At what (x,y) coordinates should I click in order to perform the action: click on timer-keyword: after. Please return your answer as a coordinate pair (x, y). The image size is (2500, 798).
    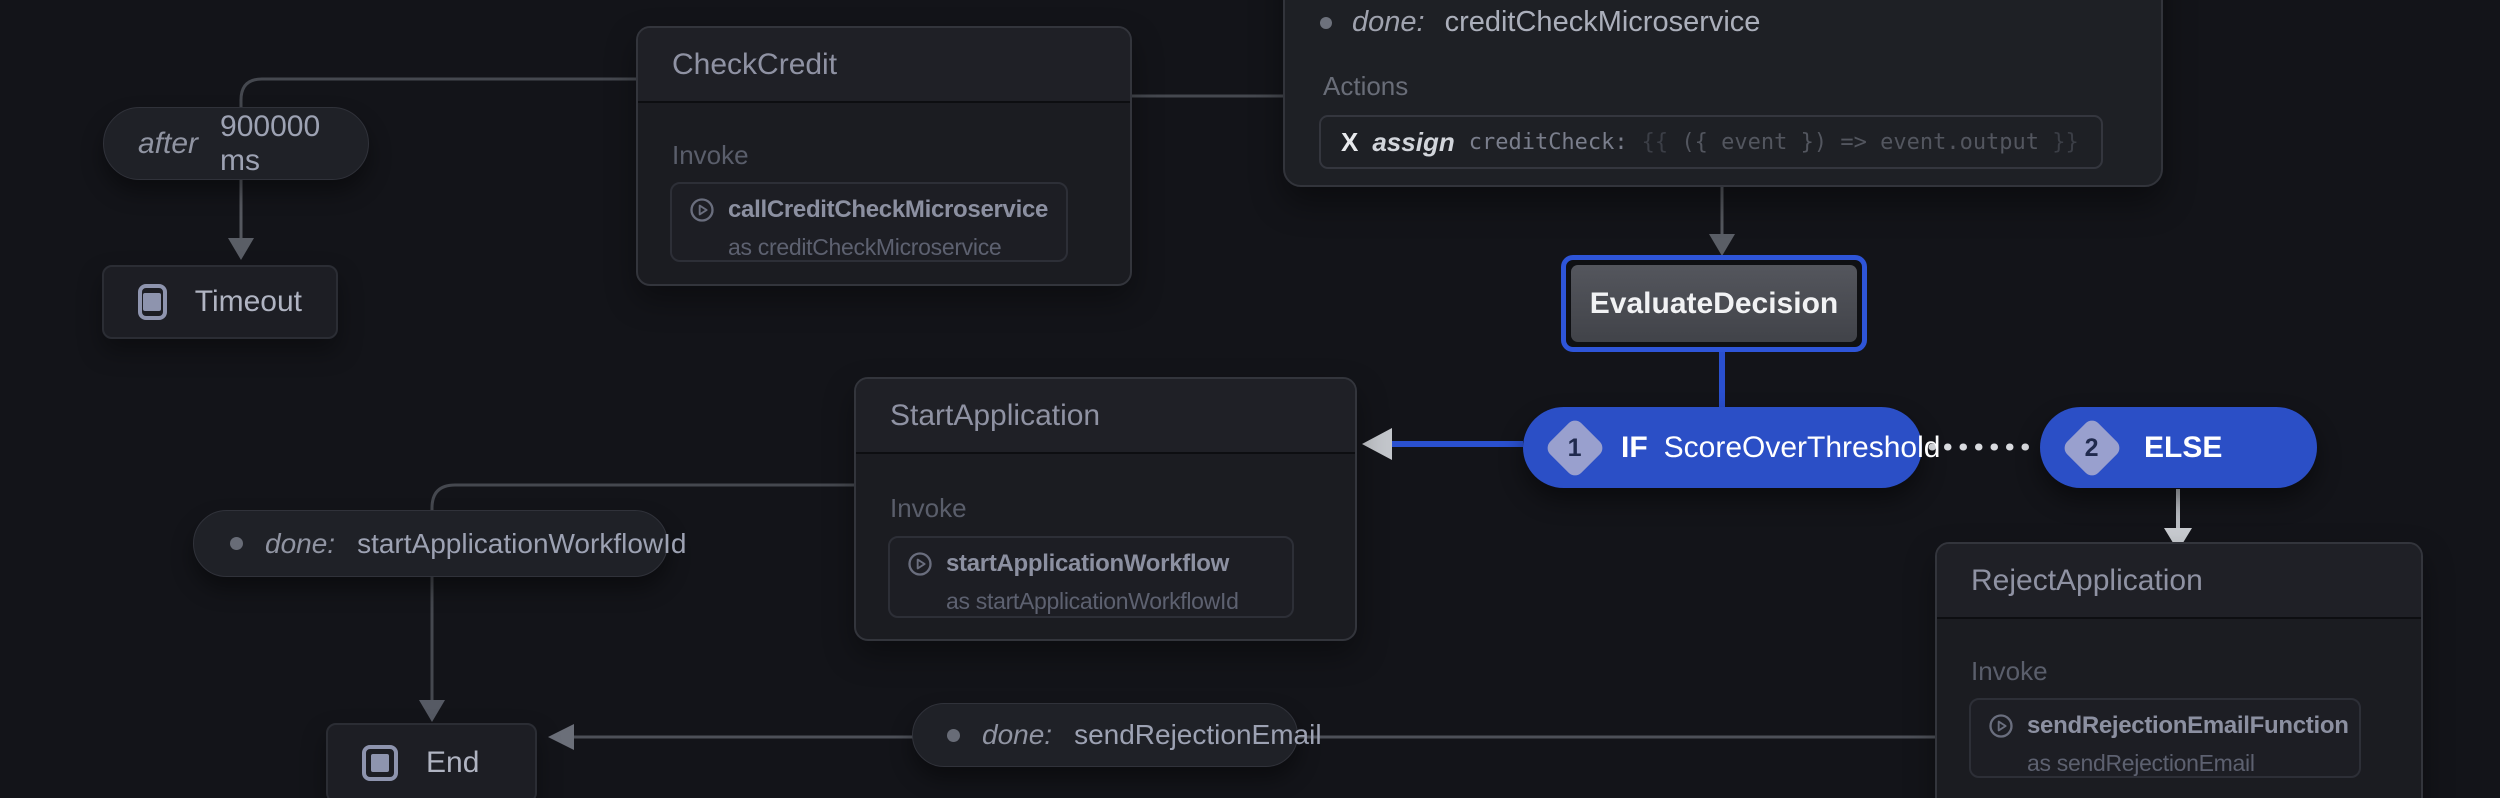
    Looking at the image, I should click on (168, 143).